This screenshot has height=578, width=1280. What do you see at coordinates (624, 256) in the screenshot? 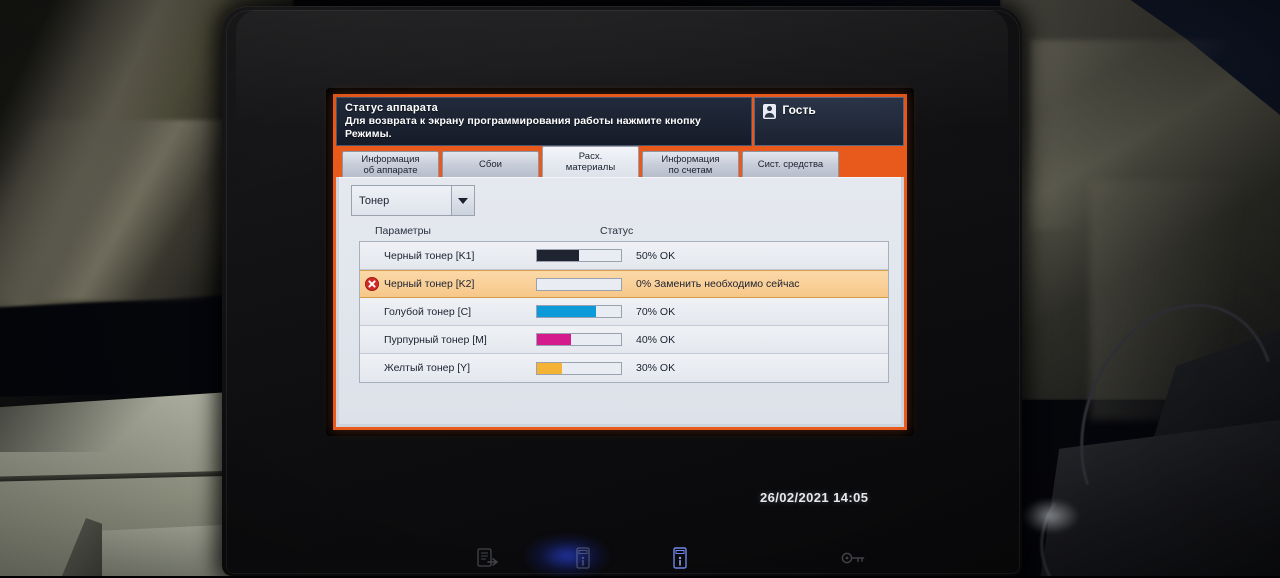
I see `table-row: Черный тонер [K1] 50% OK` at bounding box center [624, 256].